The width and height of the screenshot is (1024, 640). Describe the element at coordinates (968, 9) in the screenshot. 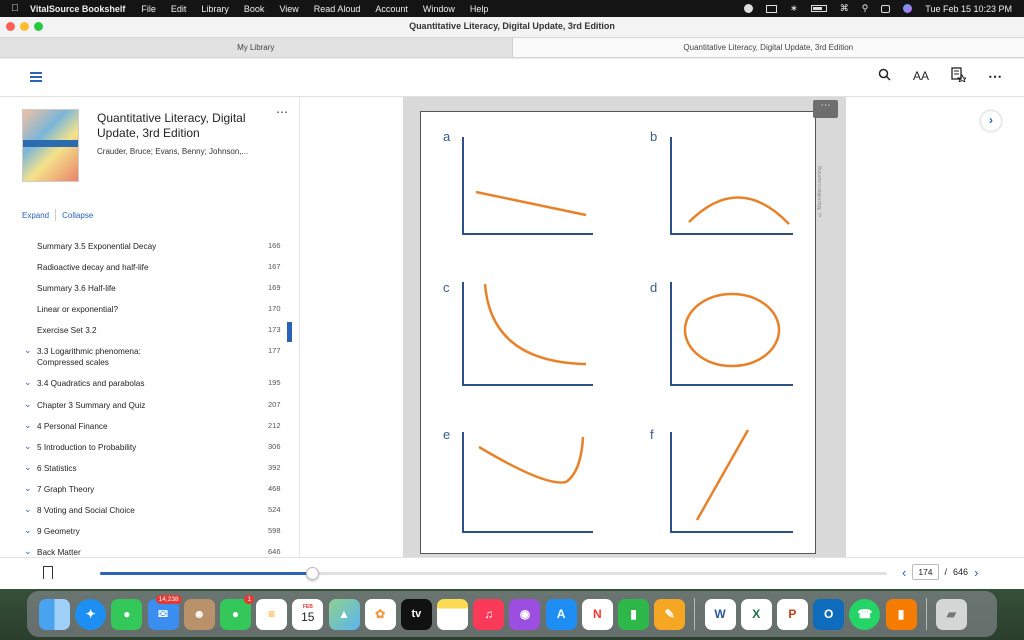

I see `menu-clock: Tue Feb 15 10:23 PM` at that location.